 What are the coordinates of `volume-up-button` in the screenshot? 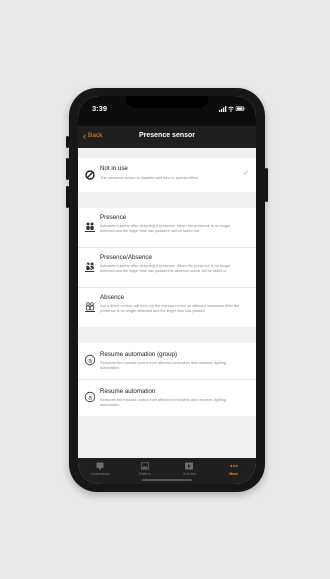 It's located at (67, 169).